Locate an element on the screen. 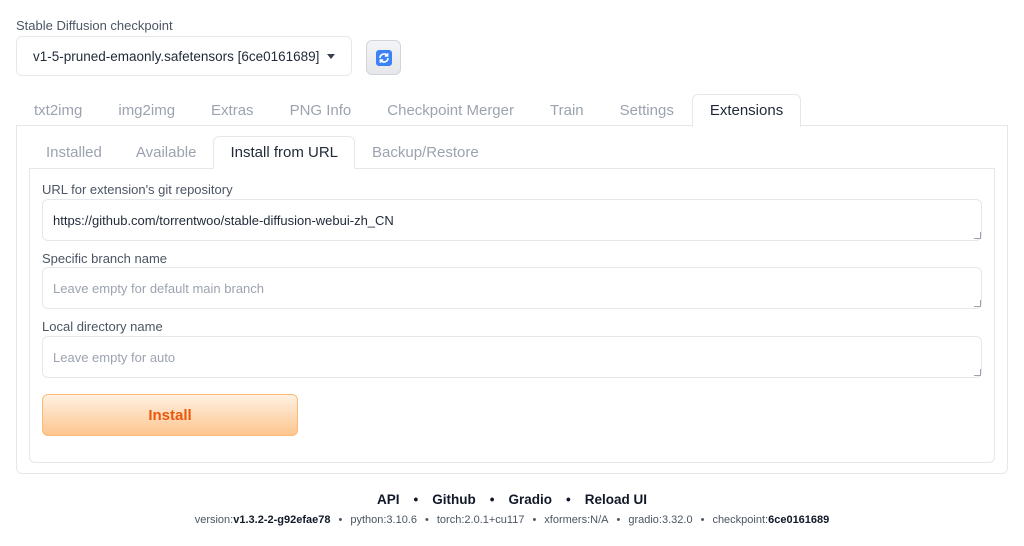 This screenshot has height=546, width=1024. url-label: URL for extension's git repository is located at coordinates (137, 189).